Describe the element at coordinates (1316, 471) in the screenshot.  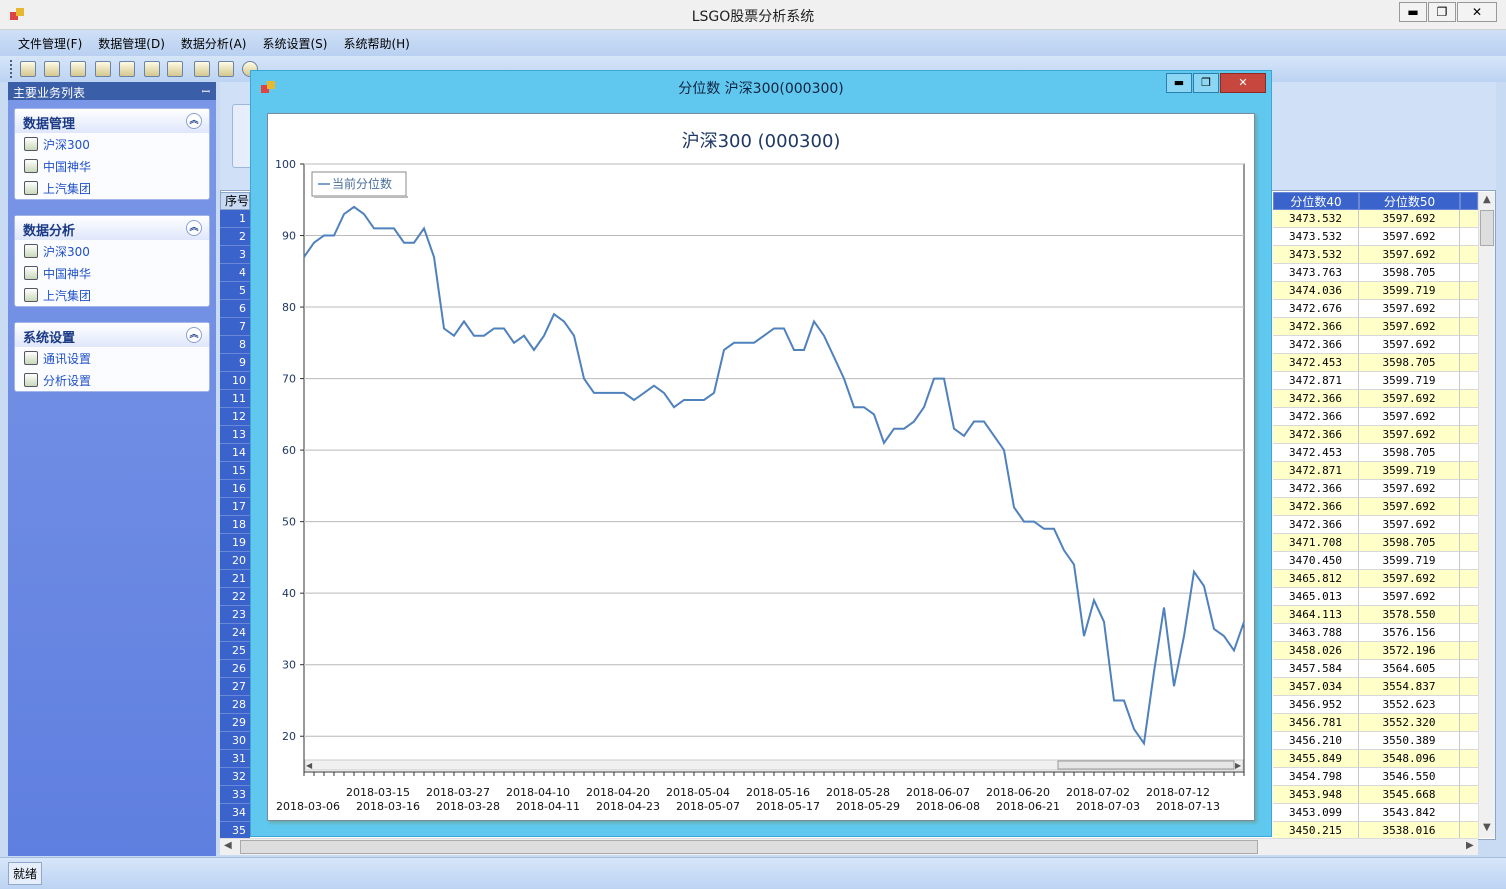
I see `cell-q40: 3472.871` at that location.